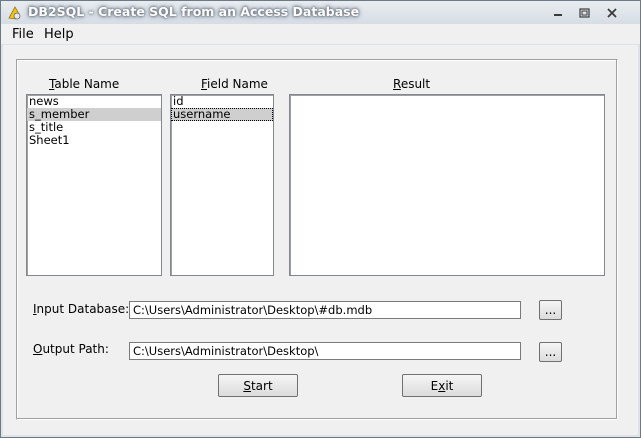 Image resolution: width=641 pixels, height=438 pixels. I want to click on input-database-field: C:\Users\Administrator\Desktop\#db.mdb, so click(325, 310).